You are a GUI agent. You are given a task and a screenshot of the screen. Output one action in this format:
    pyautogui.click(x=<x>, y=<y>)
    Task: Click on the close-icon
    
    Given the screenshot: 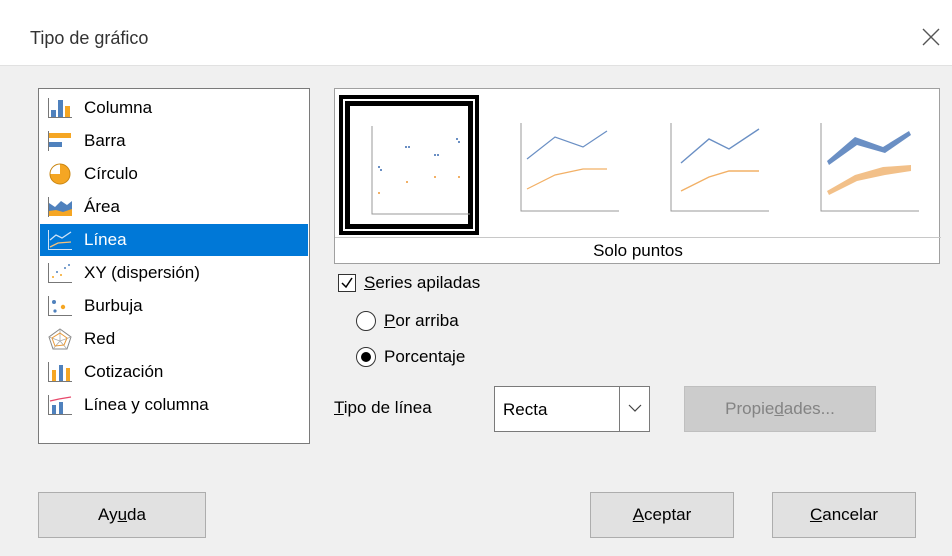 What is the action you would take?
    pyautogui.click(x=931, y=37)
    